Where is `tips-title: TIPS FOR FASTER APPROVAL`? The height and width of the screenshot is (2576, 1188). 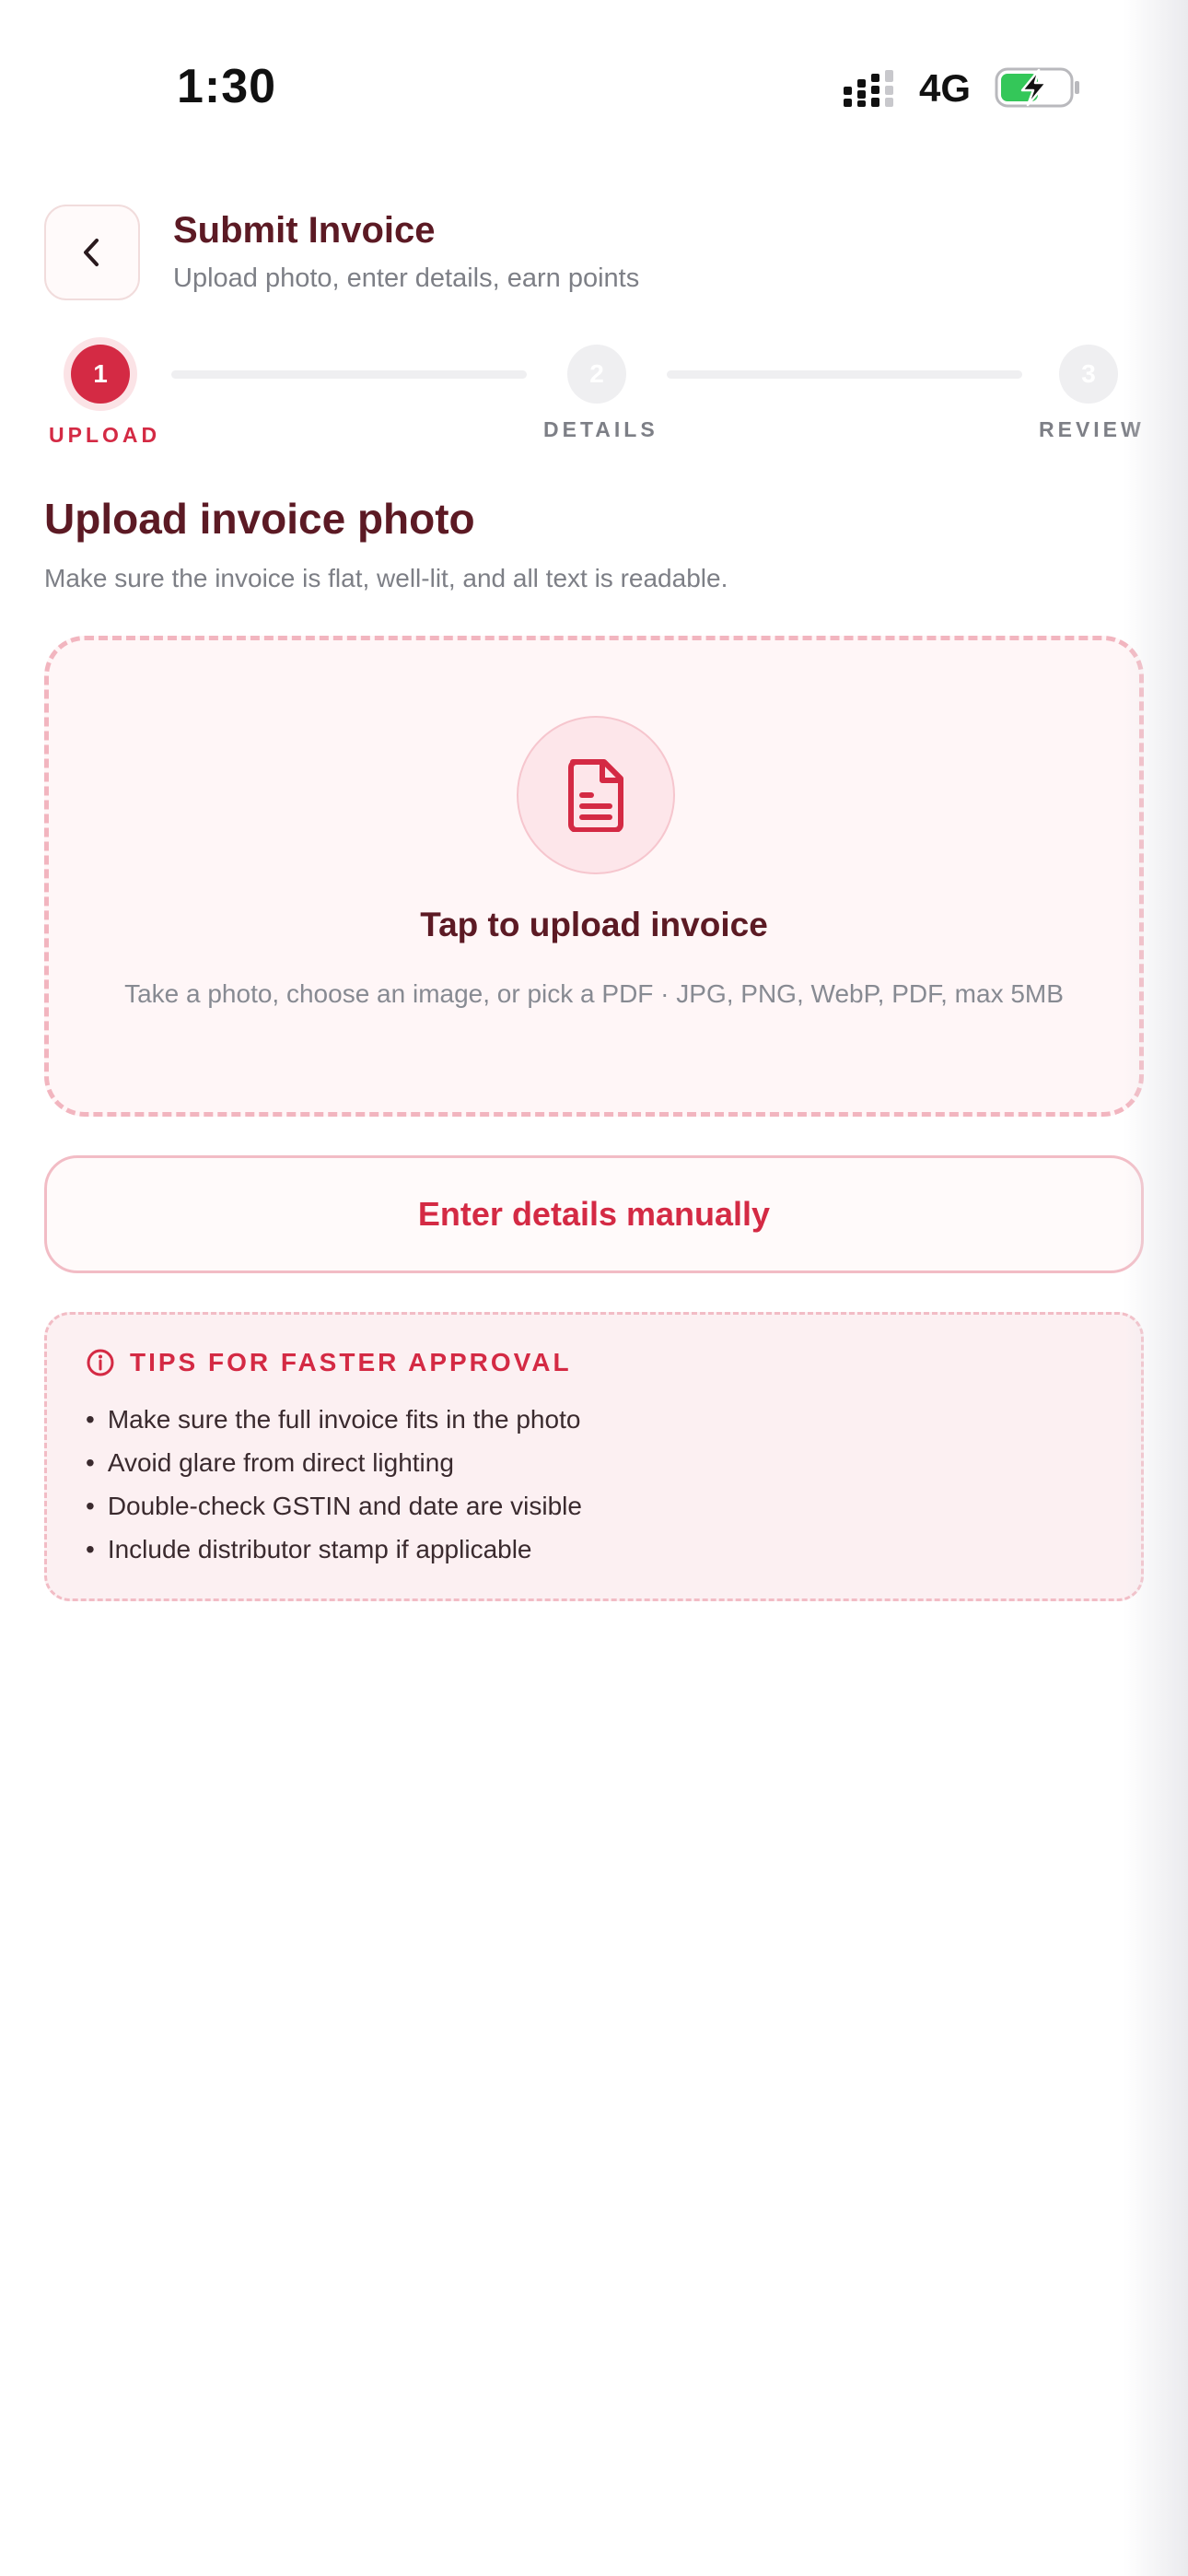 tips-title: TIPS FOR FASTER APPROVAL is located at coordinates (351, 1362).